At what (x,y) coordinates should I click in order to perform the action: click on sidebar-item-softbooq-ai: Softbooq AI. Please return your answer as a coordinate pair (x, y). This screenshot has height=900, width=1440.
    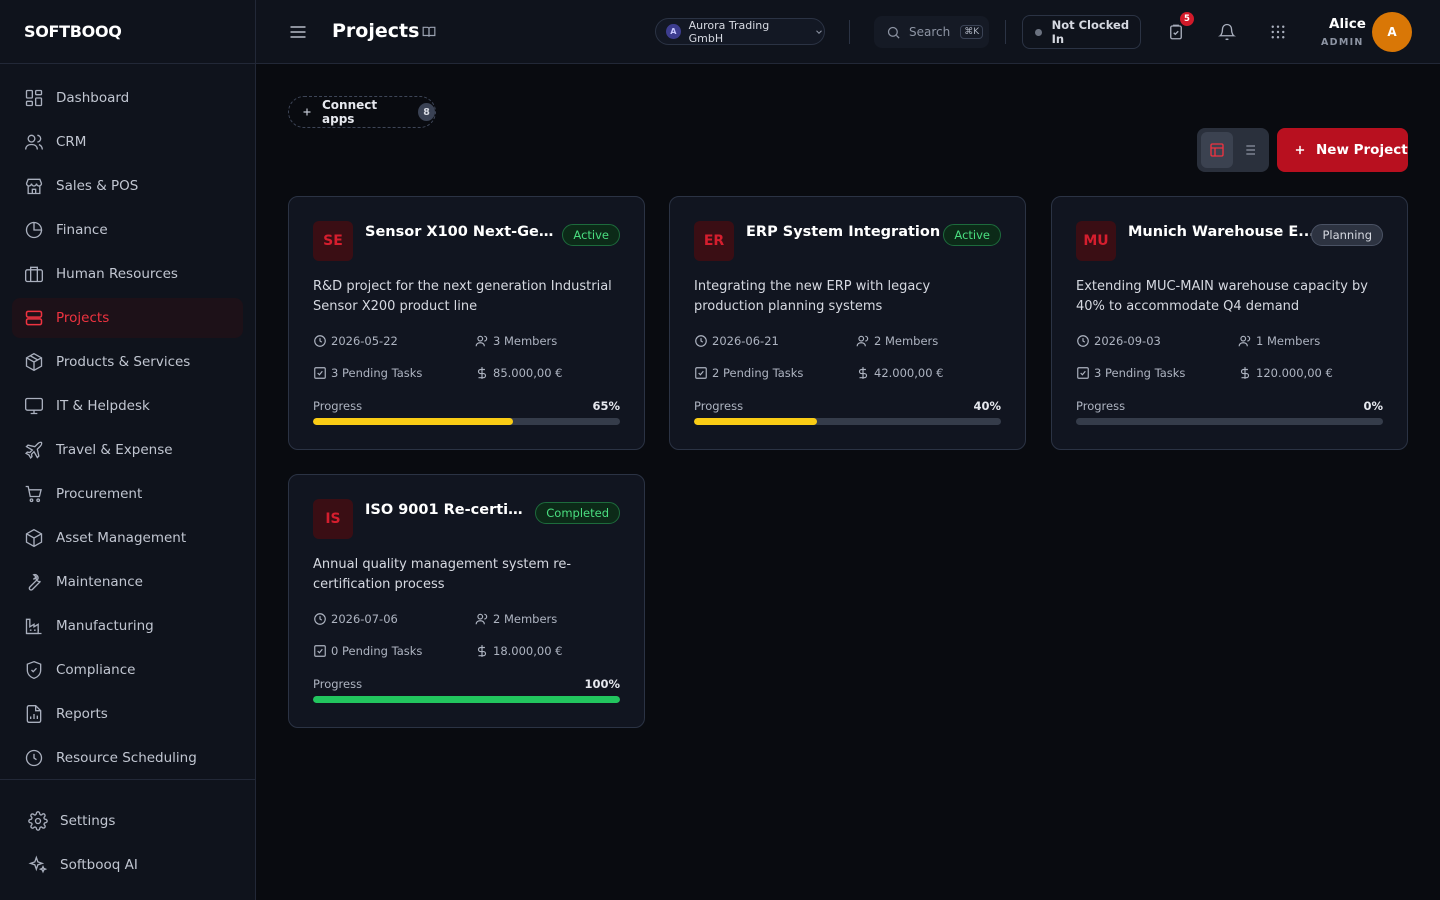
    Looking at the image, I should click on (129, 865).